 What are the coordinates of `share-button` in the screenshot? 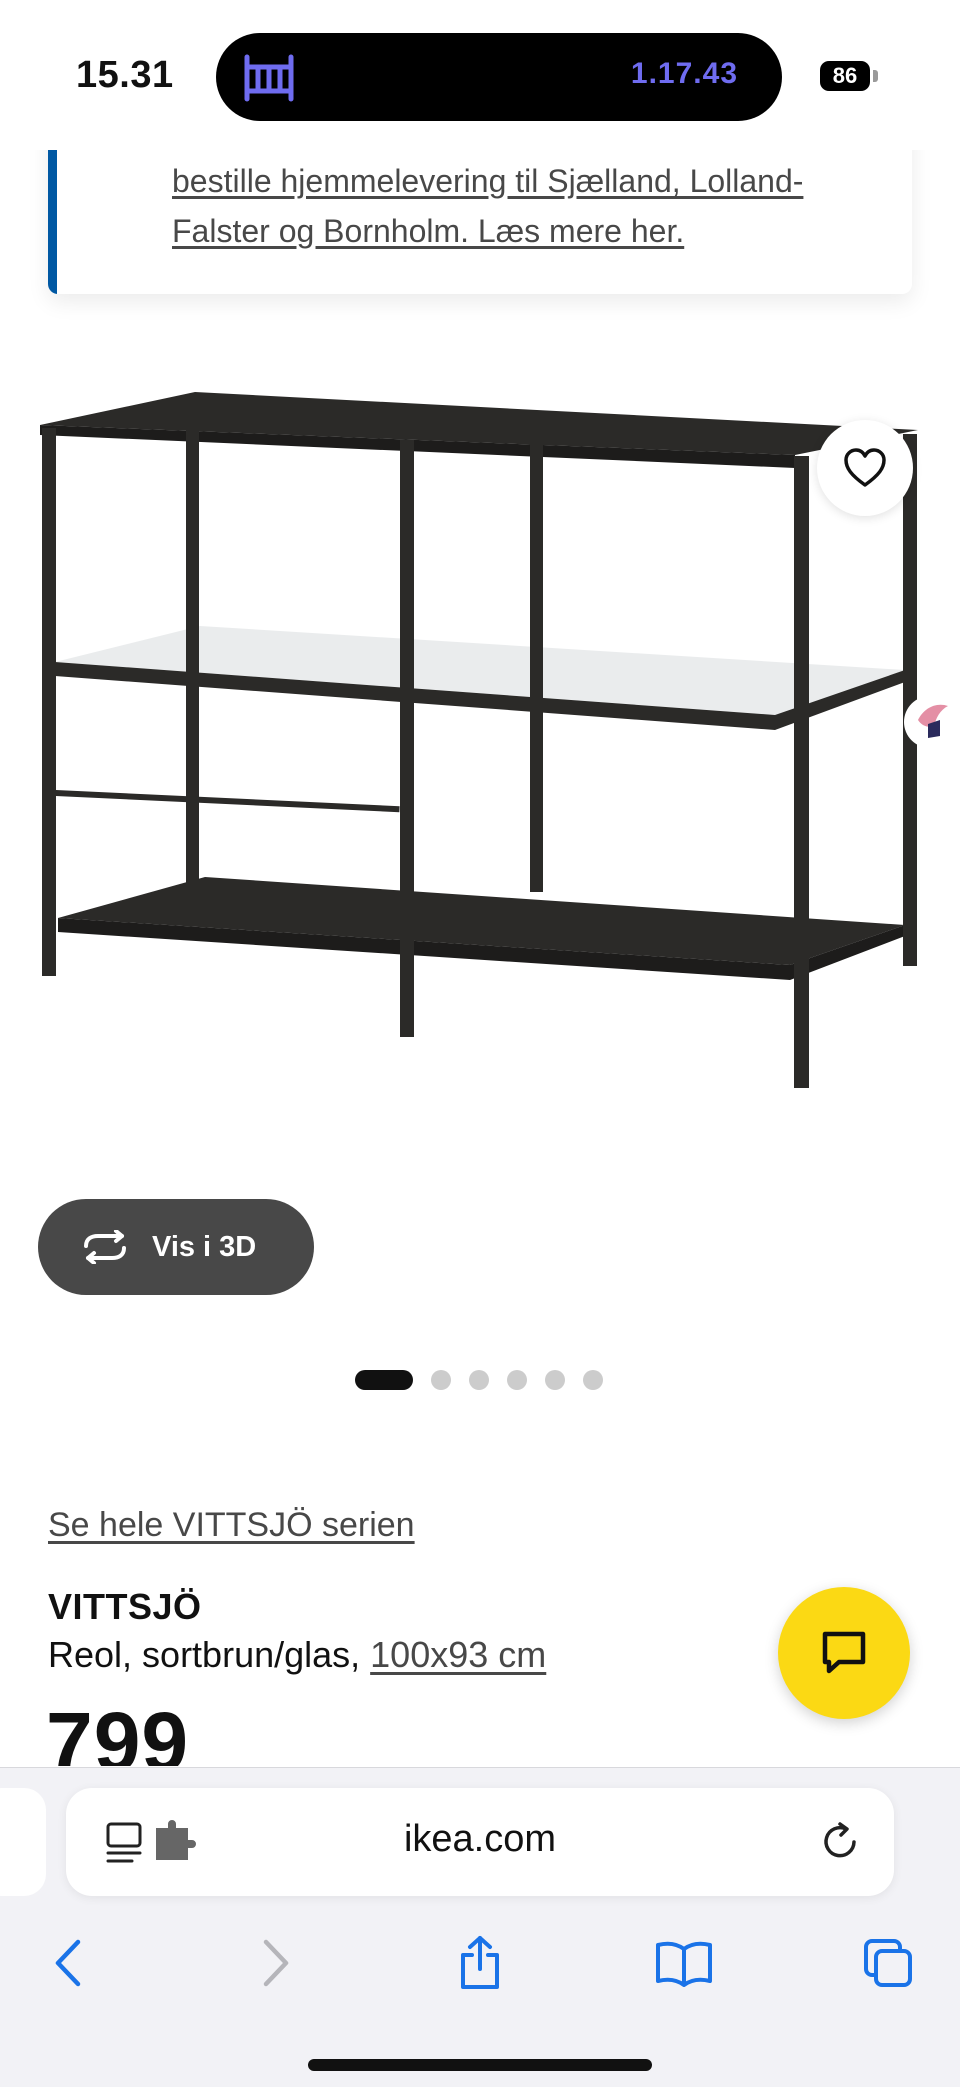 It's located at (480, 1963).